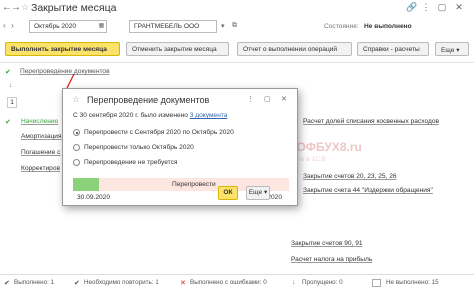 The width and height of the screenshot is (474, 291). I want to click on organization-value: ГРАНТМЕБЕЛЬ ООО, so click(167, 26).